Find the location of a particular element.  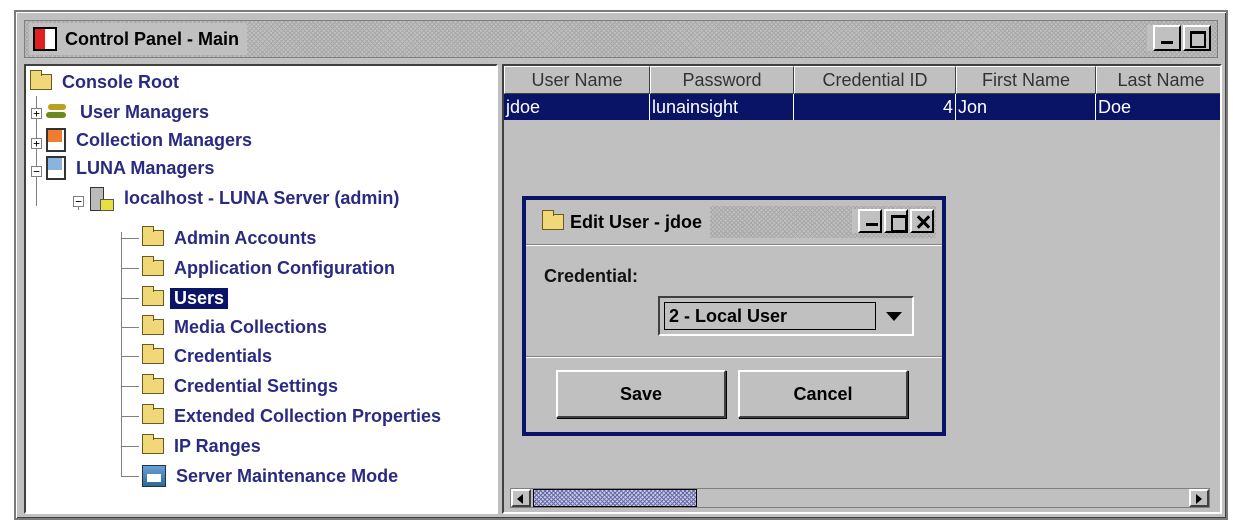

horizontal-scrollbar is located at coordinates (860, 498).